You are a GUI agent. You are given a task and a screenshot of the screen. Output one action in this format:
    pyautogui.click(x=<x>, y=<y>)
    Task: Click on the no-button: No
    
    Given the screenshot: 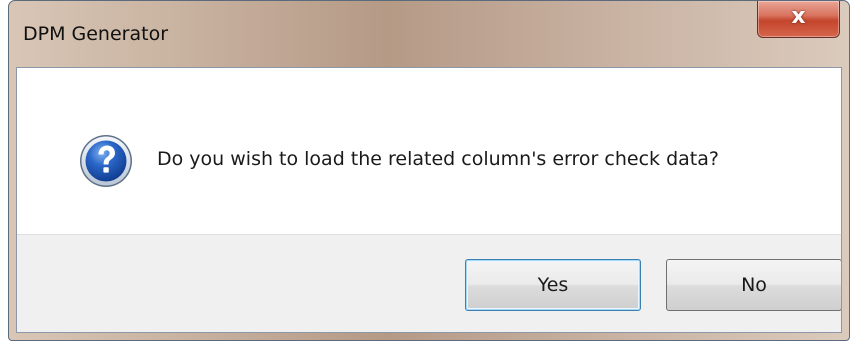 What is the action you would take?
    pyautogui.click(x=753, y=285)
    